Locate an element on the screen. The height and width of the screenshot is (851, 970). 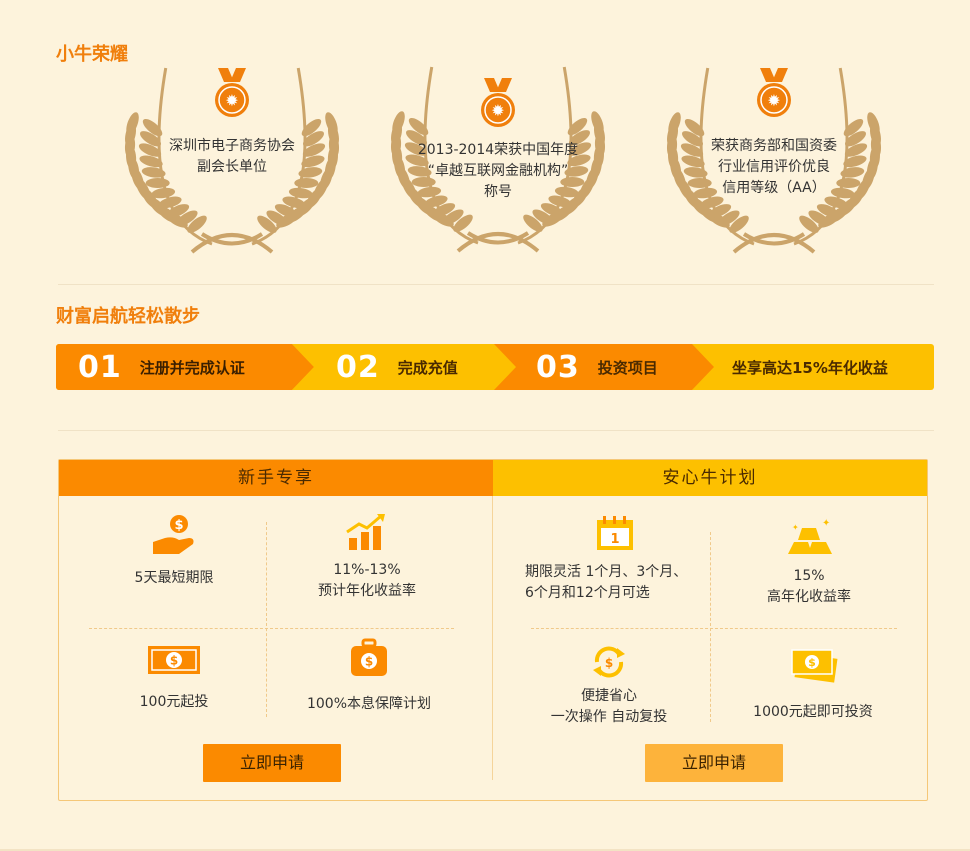
newbie-apply-button: 立即申请 is located at coordinates (272, 763).